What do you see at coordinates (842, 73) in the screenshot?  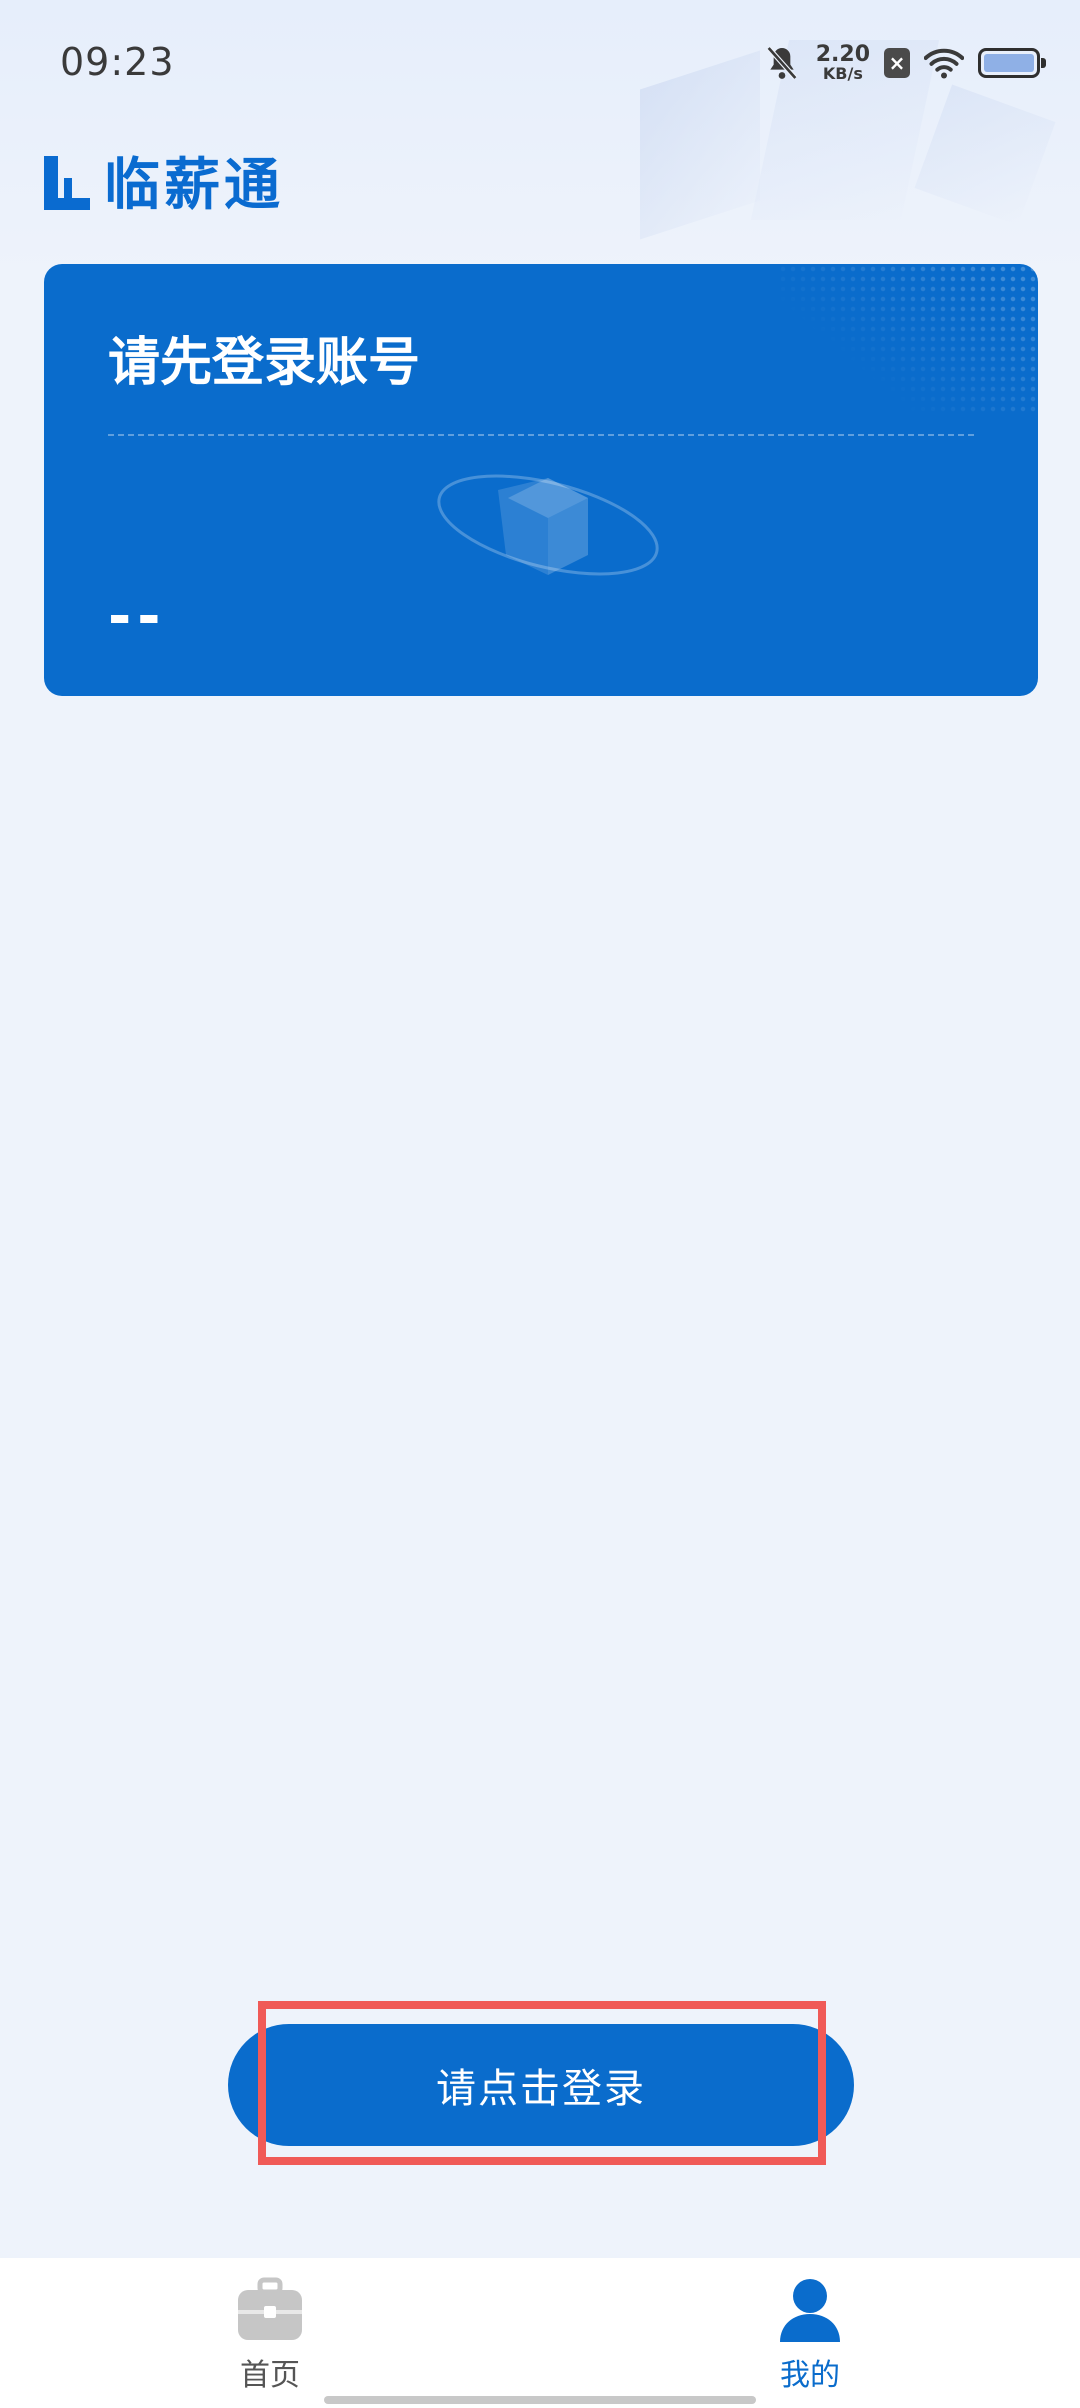 I see `network-speed-unit: KB/s` at bounding box center [842, 73].